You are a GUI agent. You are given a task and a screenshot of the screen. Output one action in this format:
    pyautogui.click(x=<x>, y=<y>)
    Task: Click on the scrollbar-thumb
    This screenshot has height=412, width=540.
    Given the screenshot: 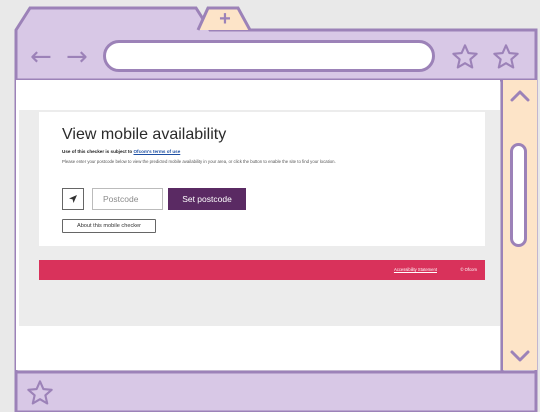 What is the action you would take?
    pyautogui.click(x=518, y=195)
    